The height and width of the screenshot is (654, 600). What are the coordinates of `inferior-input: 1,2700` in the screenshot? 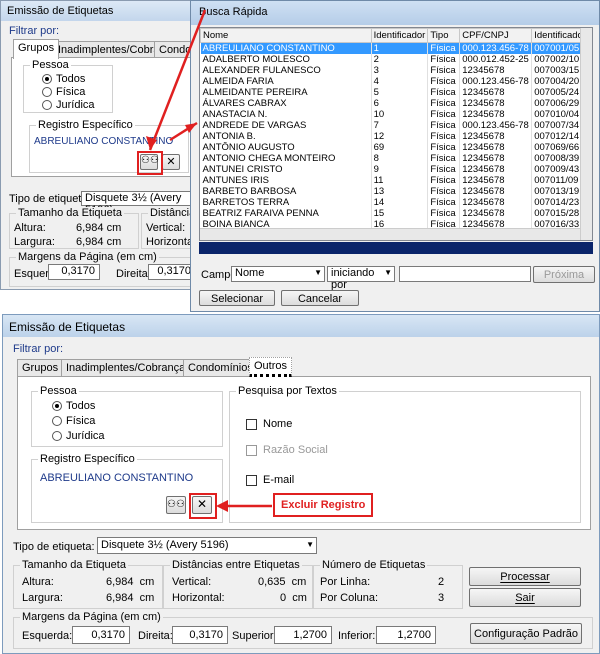 It's located at (406, 635).